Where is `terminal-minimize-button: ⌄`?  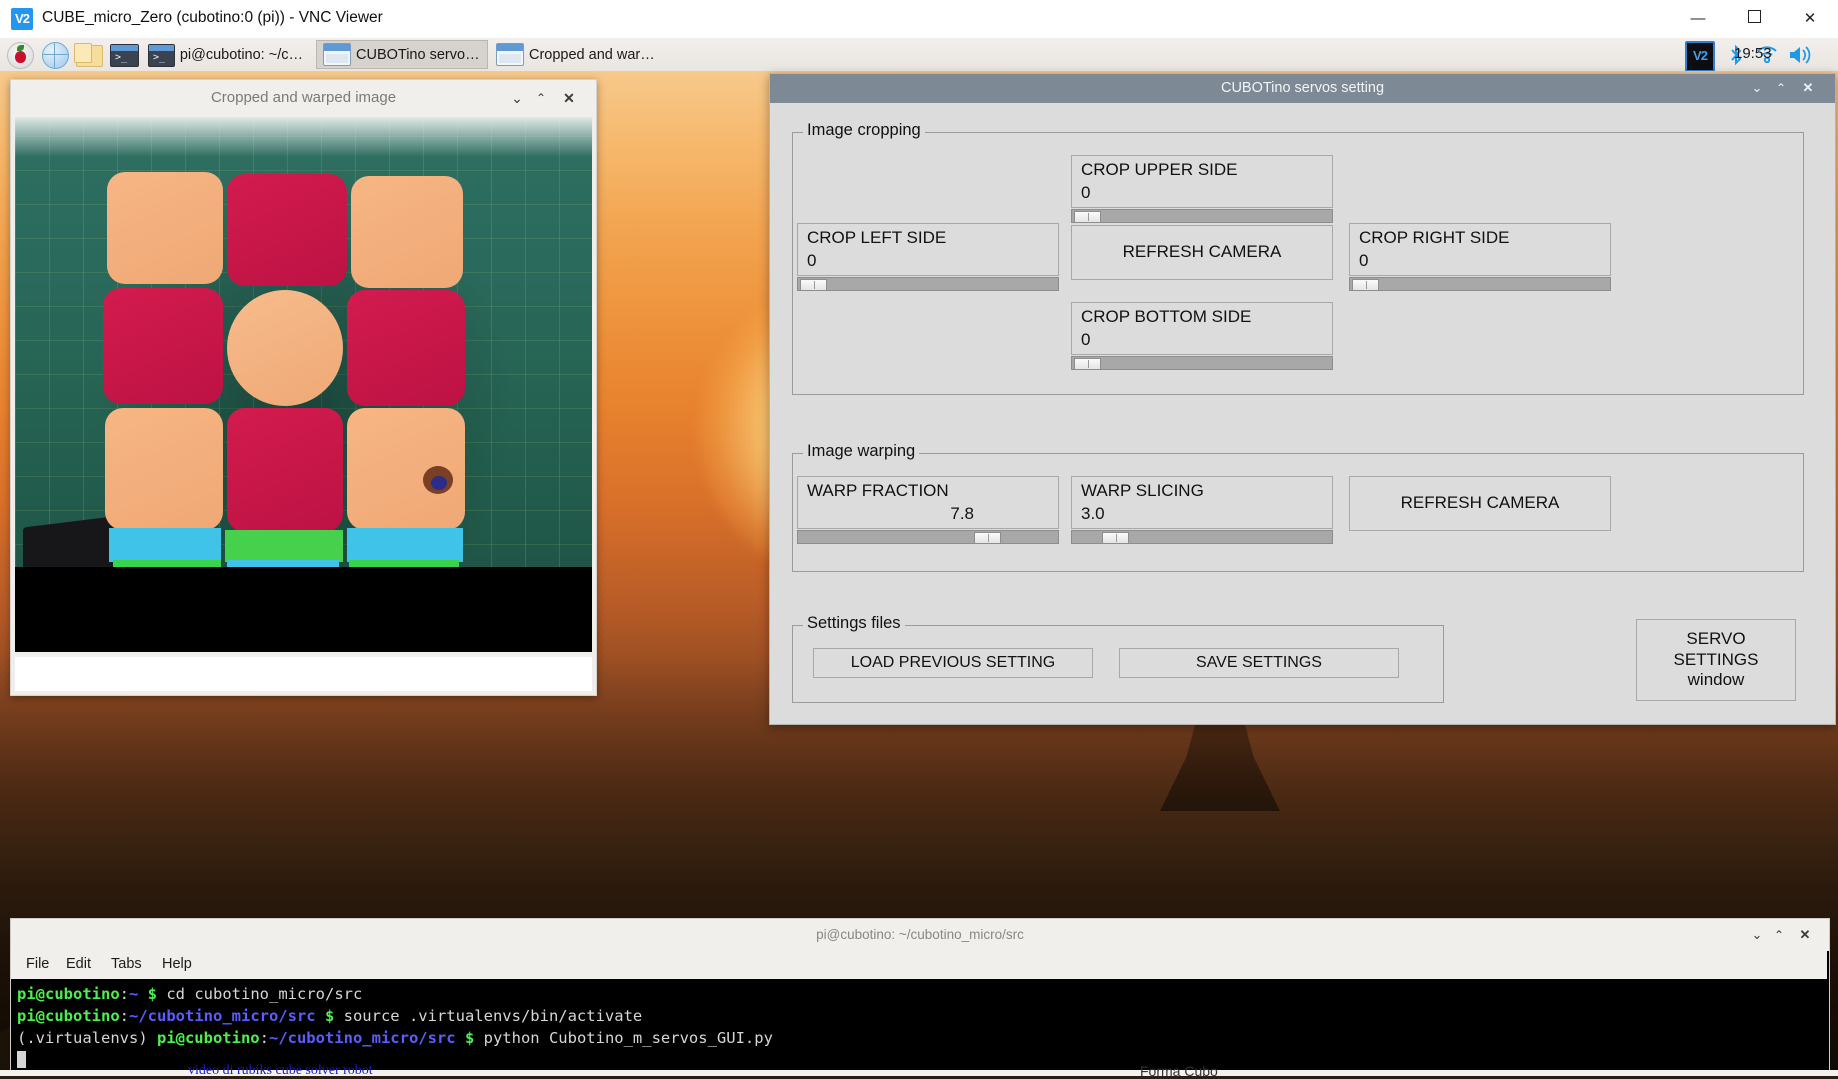 terminal-minimize-button: ⌄ is located at coordinates (1757, 935).